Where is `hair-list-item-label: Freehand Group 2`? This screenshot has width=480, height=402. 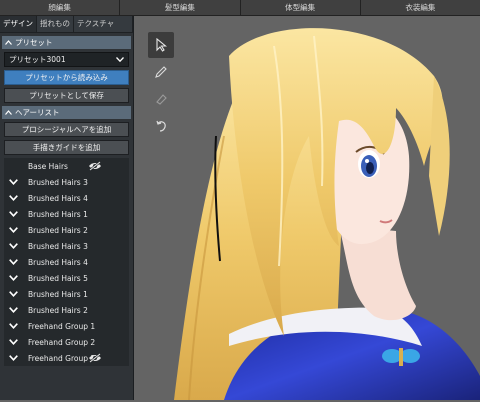 hair-list-item-label: Freehand Group 2 is located at coordinates (62, 342).